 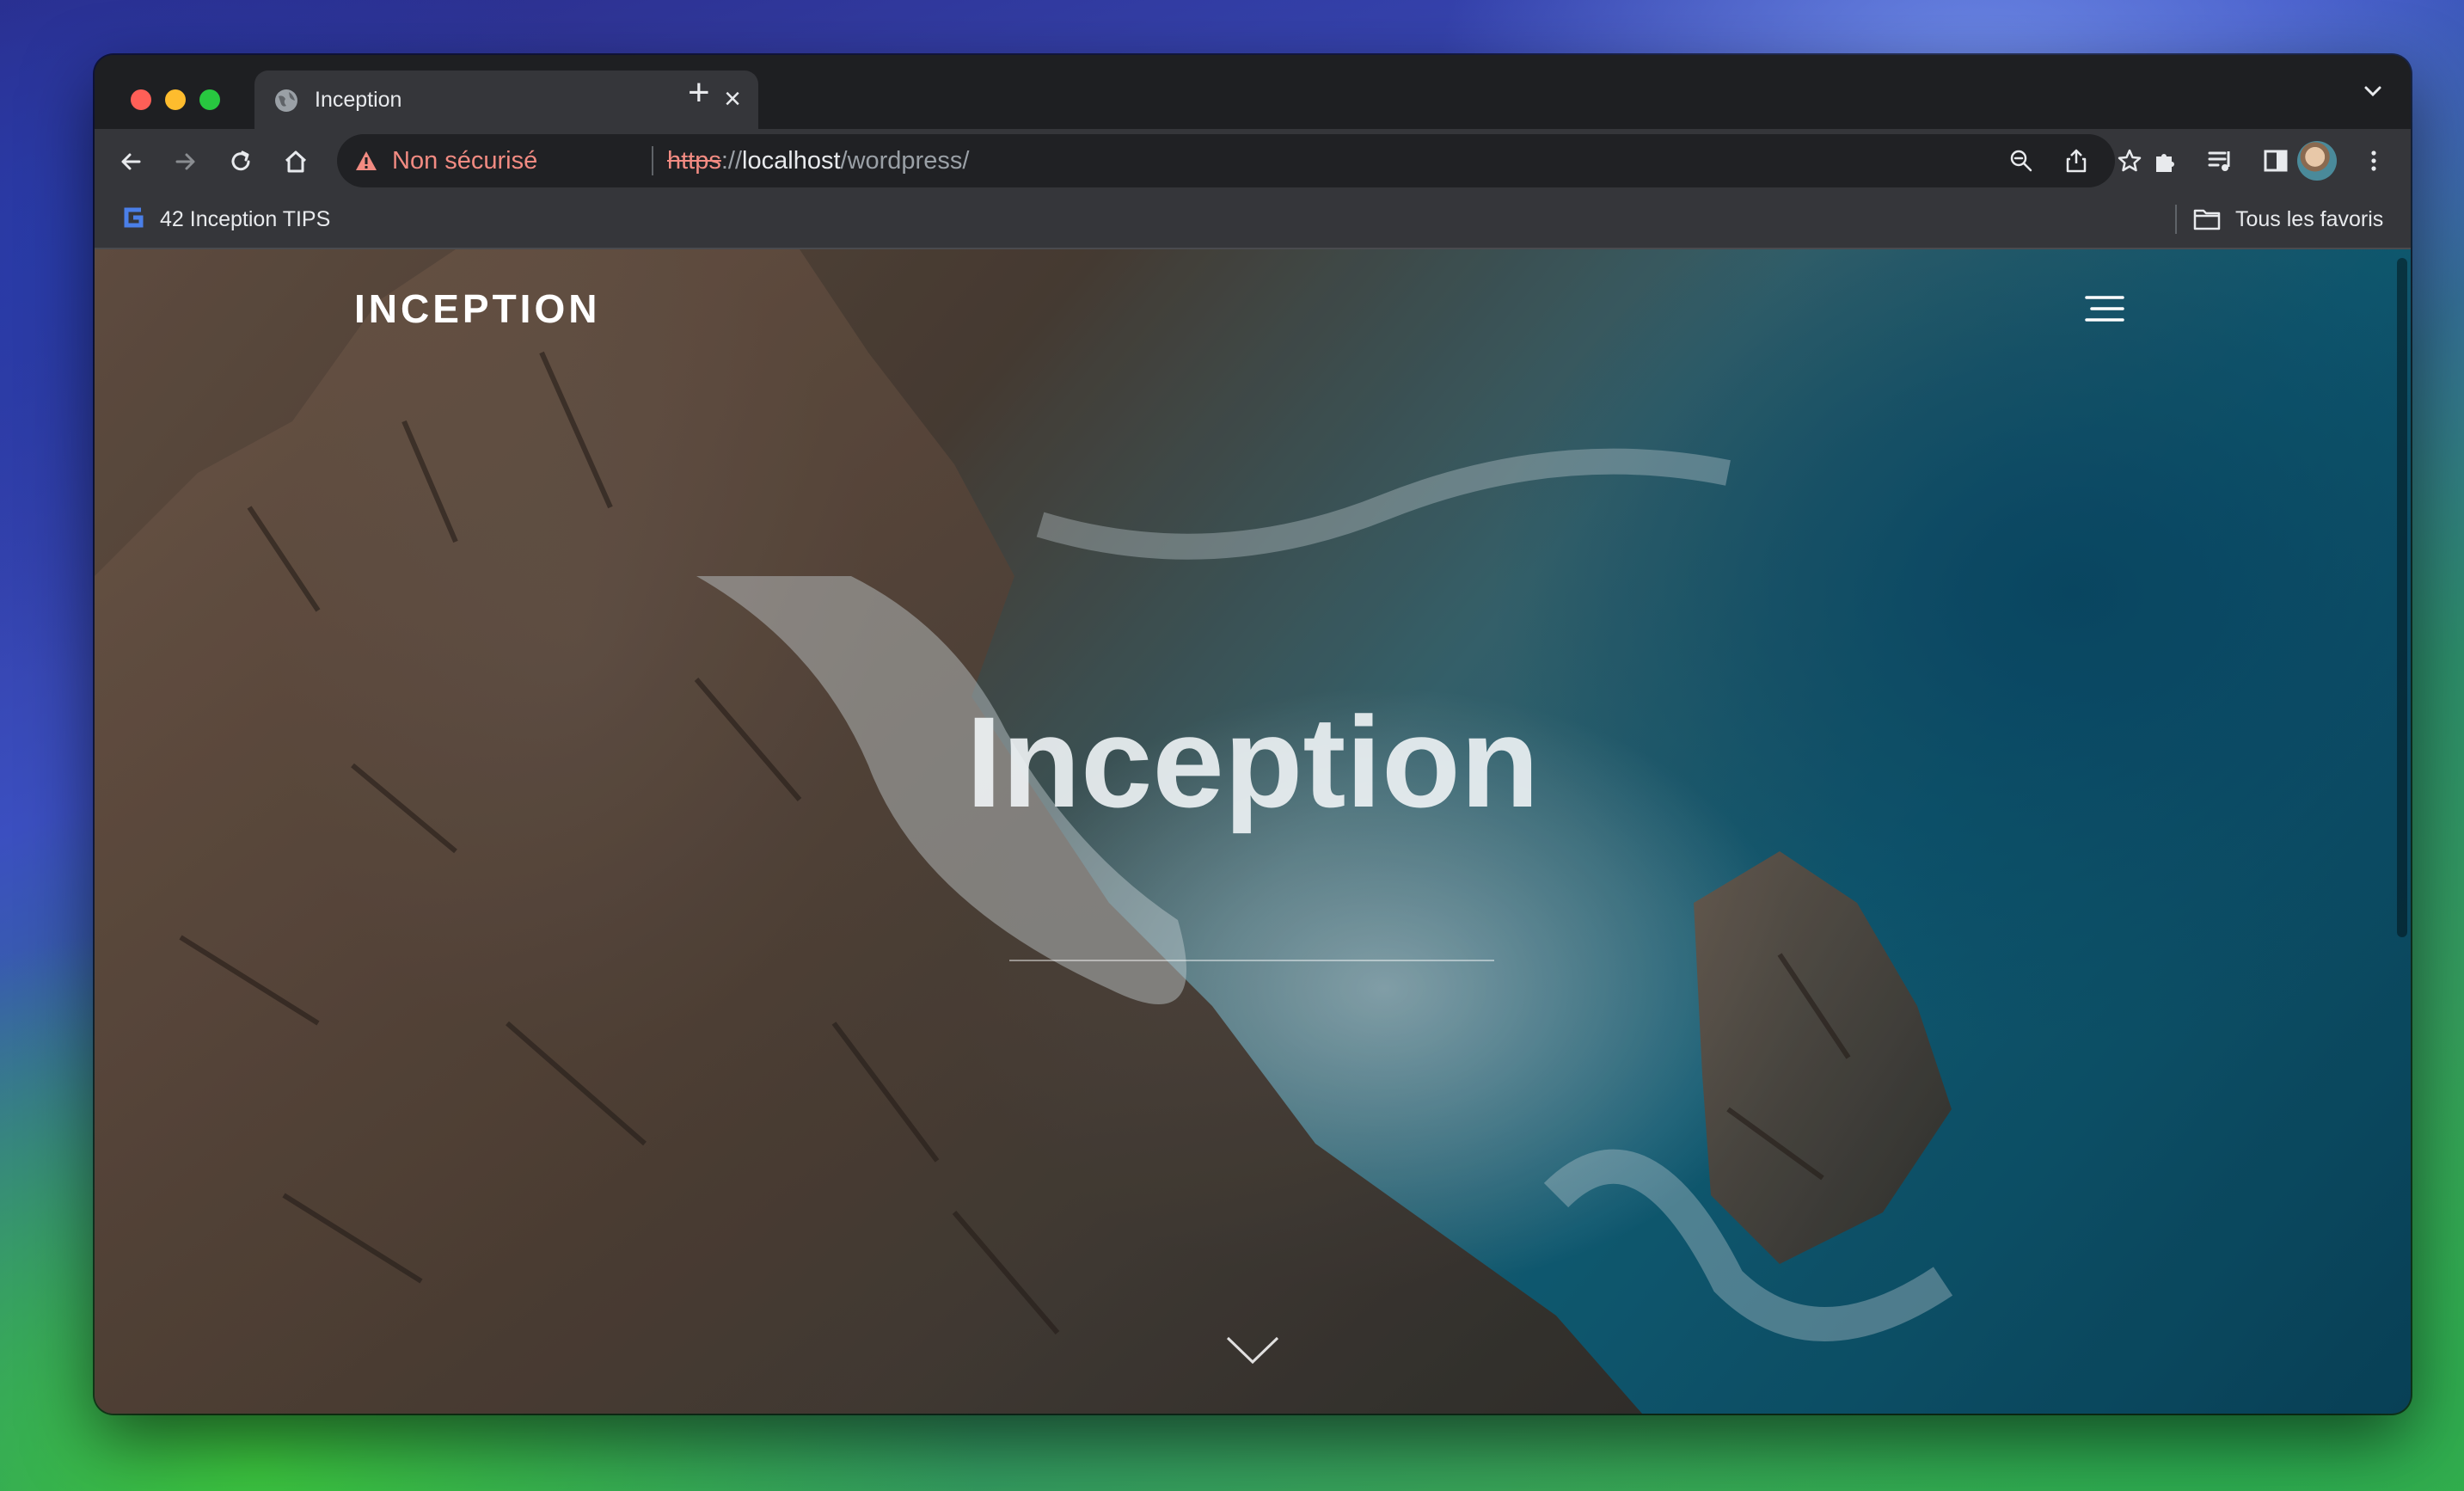 What do you see at coordinates (141, 99) in the screenshot?
I see `close-window-button` at bounding box center [141, 99].